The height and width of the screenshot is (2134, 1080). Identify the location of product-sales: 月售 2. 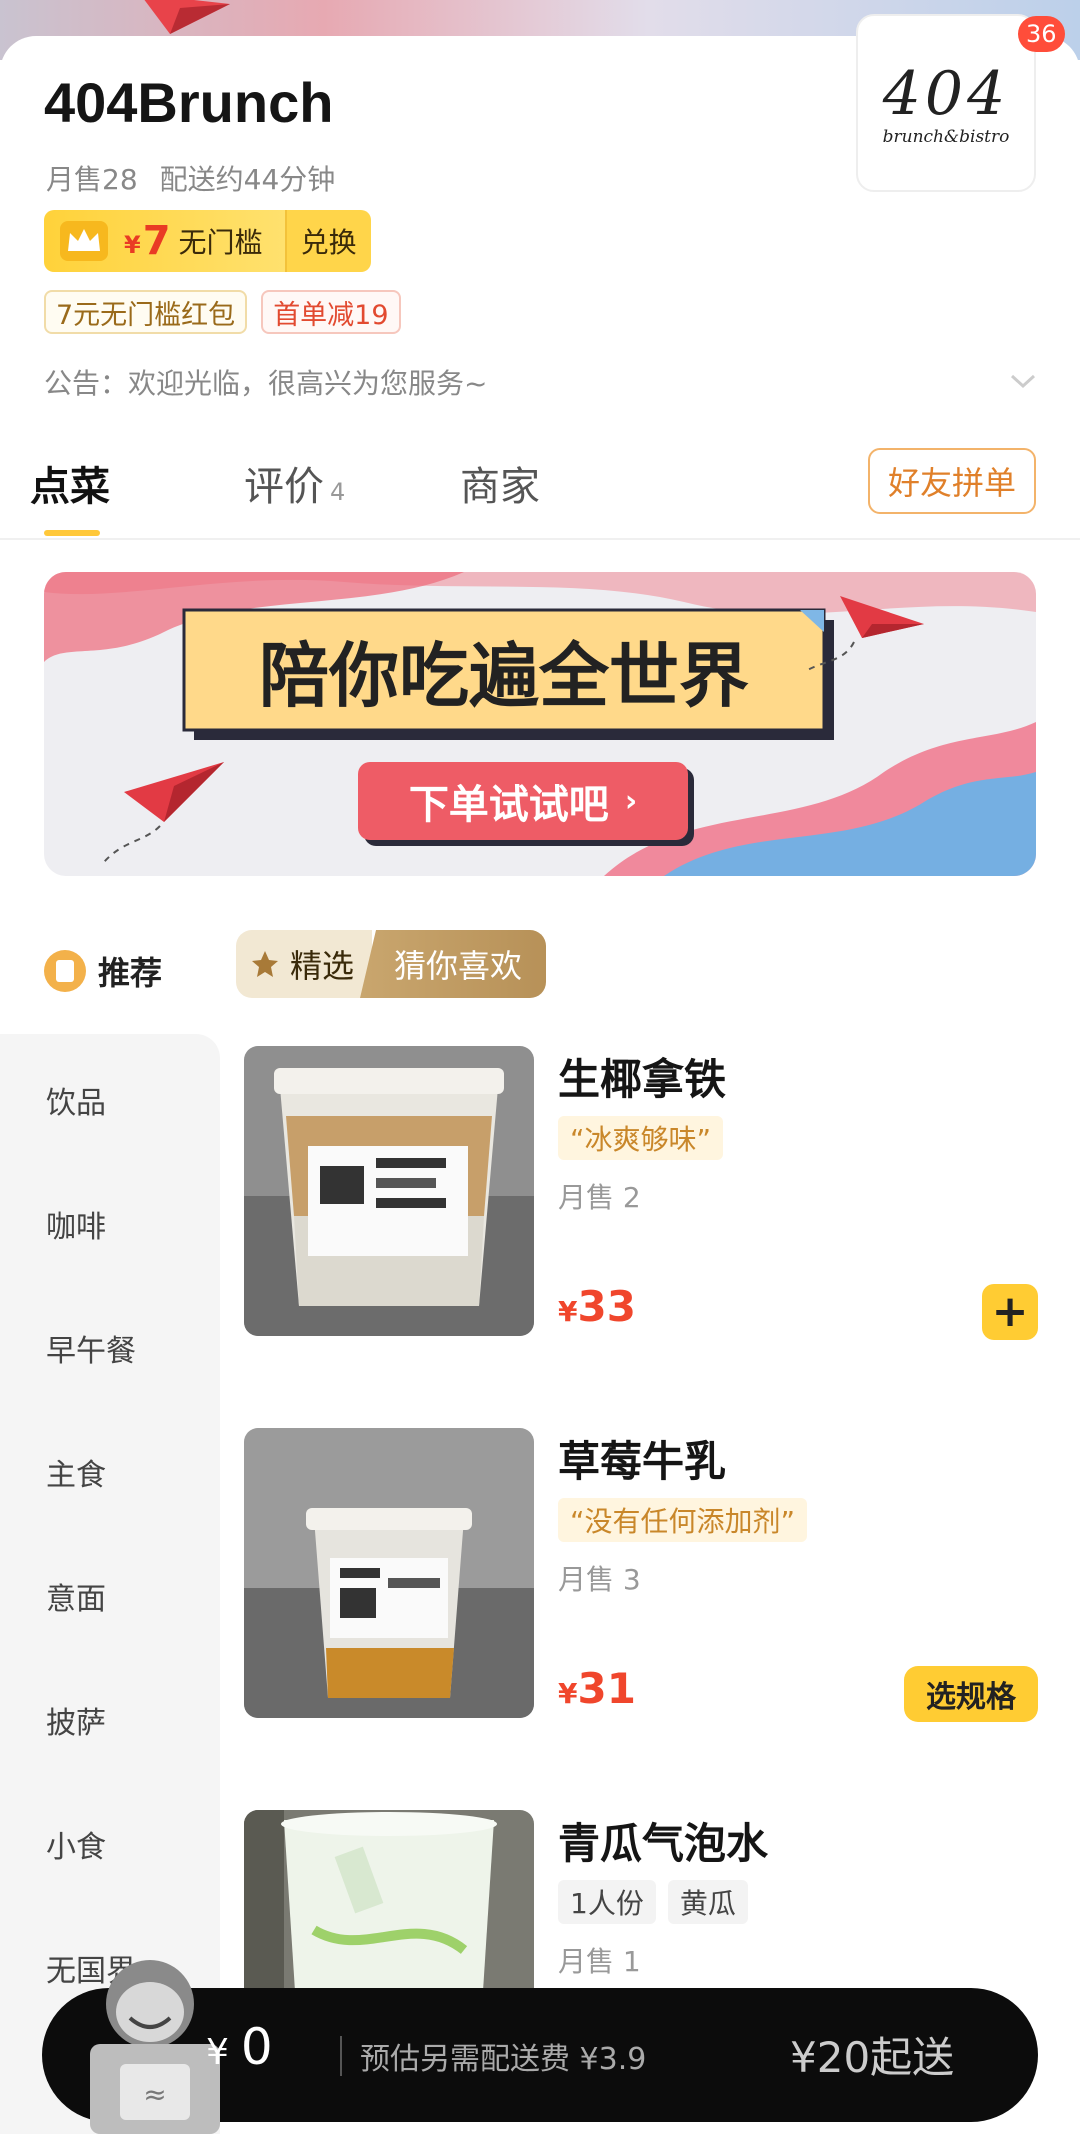
(599, 1197).